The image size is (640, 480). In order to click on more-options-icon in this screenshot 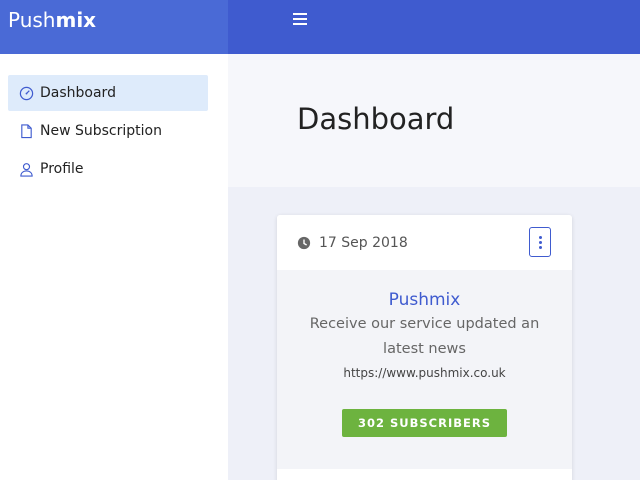, I will do `click(540, 242)`.